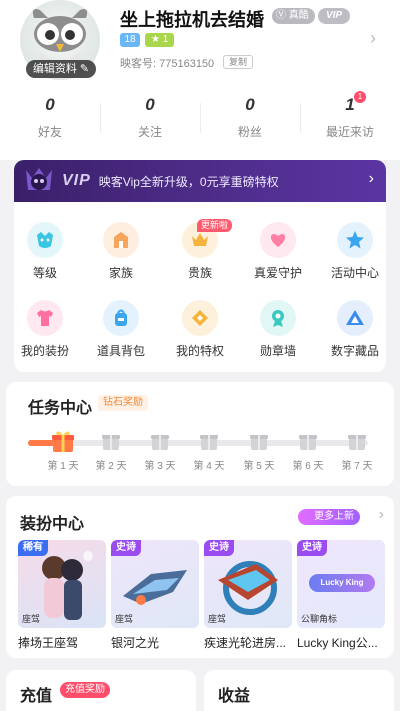  What do you see at coordinates (155, 39) in the screenshot?
I see `star-icon: ★` at bounding box center [155, 39].